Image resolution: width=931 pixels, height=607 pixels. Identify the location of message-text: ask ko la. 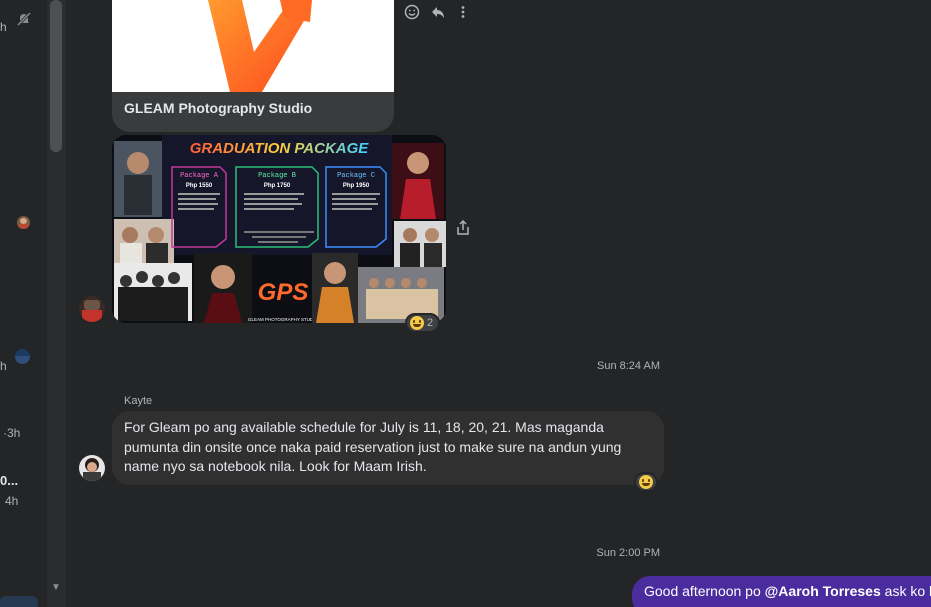
(907, 591).